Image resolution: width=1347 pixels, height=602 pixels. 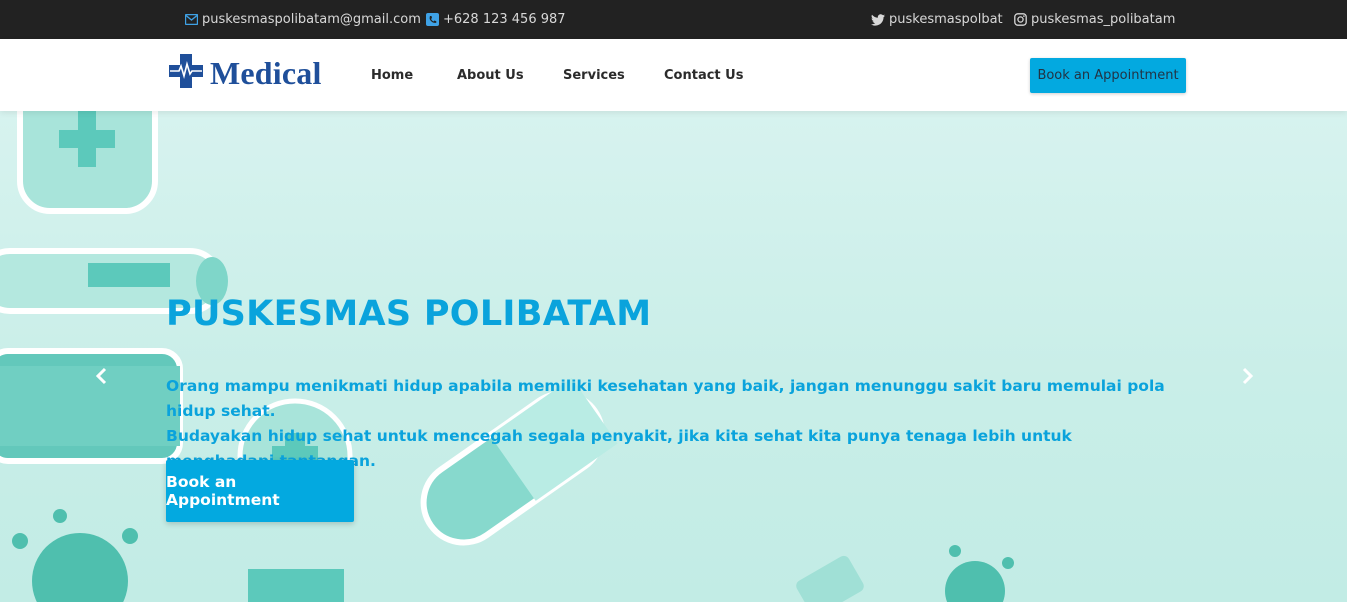 What do you see at coordinates (392, 75) in the screenshot?
I see `nav-home: Home` at bounding box center [392, 75].